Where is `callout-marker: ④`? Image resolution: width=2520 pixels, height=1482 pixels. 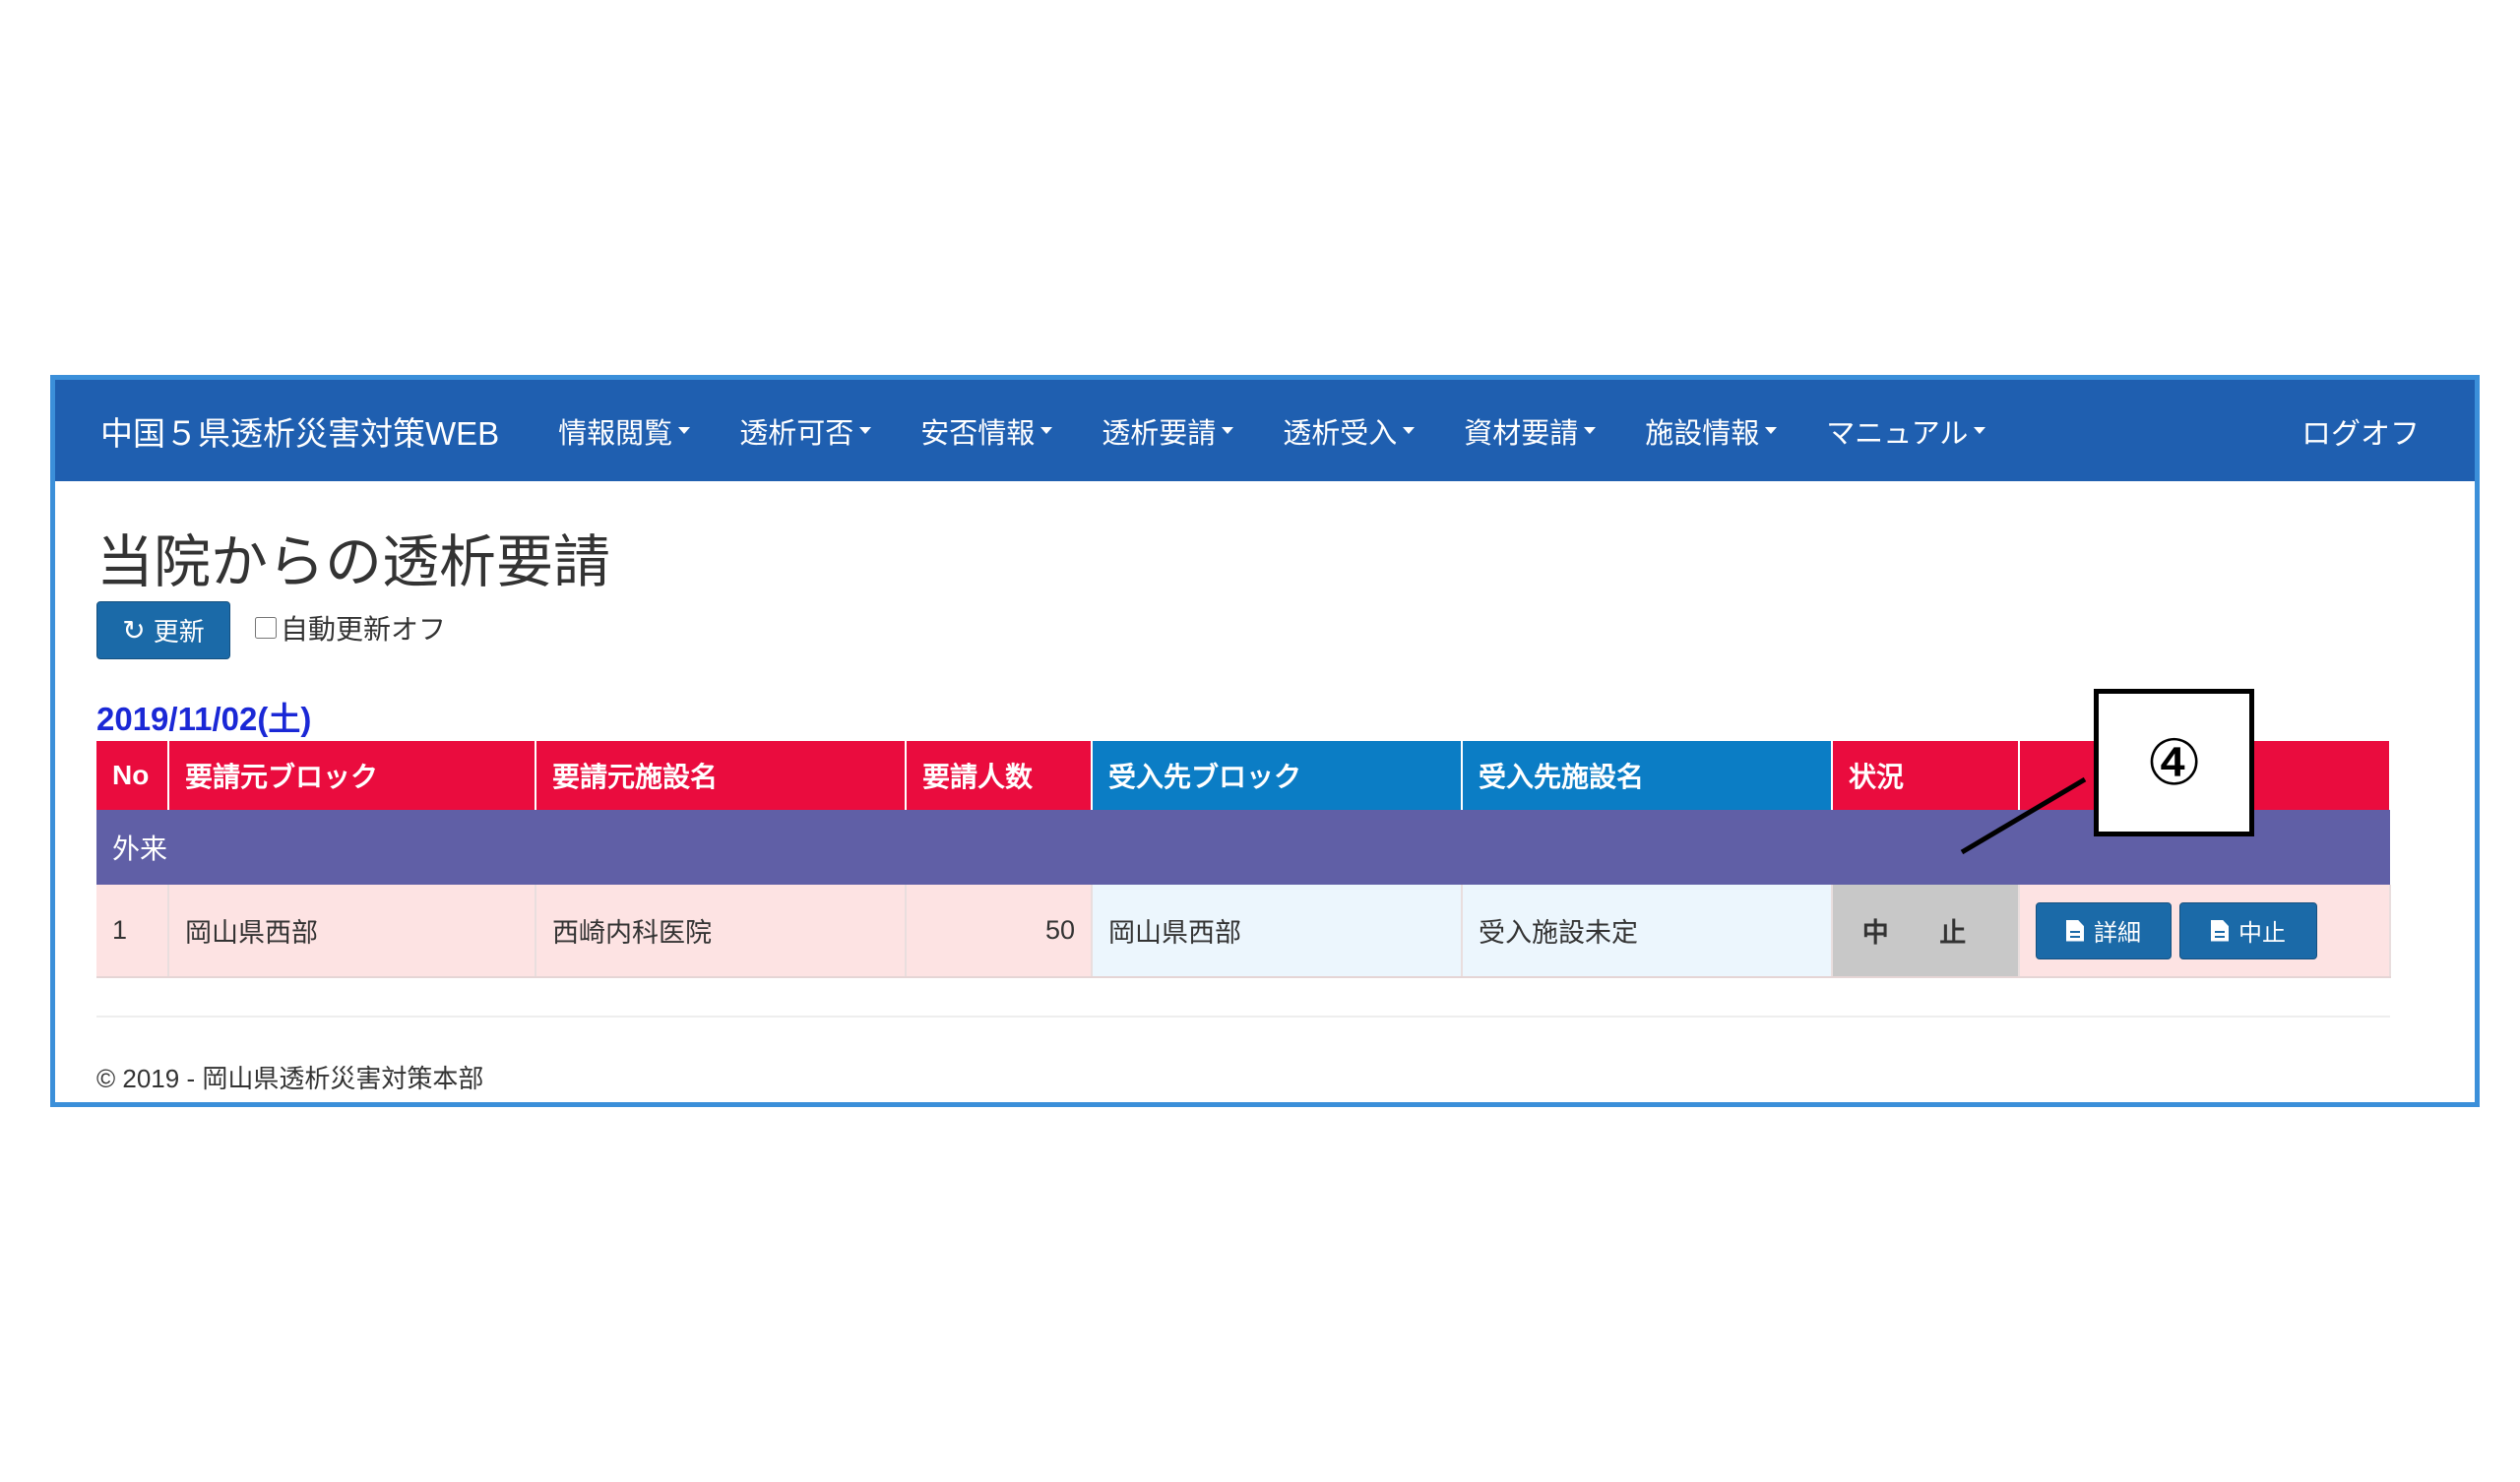
callout-marker: ④ is located at coordinates (2174, 762).